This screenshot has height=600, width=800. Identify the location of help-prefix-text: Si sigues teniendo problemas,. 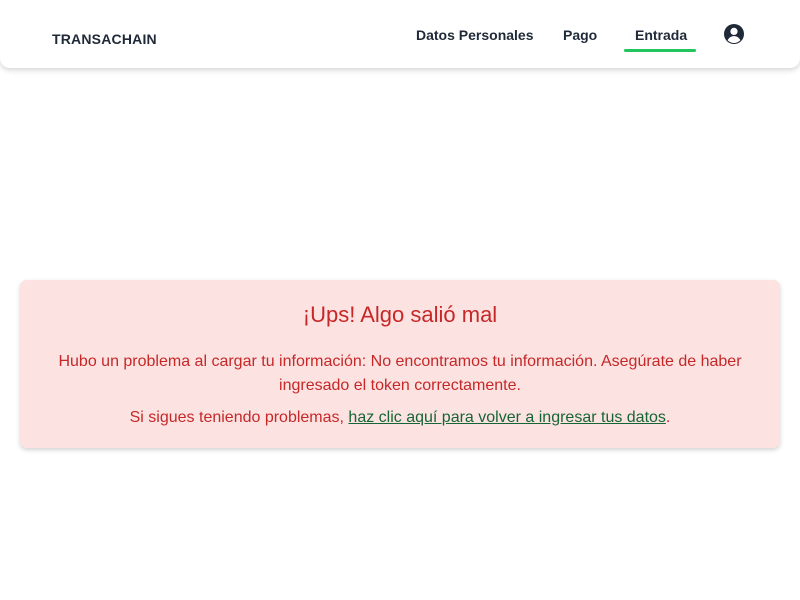
(239, 417).